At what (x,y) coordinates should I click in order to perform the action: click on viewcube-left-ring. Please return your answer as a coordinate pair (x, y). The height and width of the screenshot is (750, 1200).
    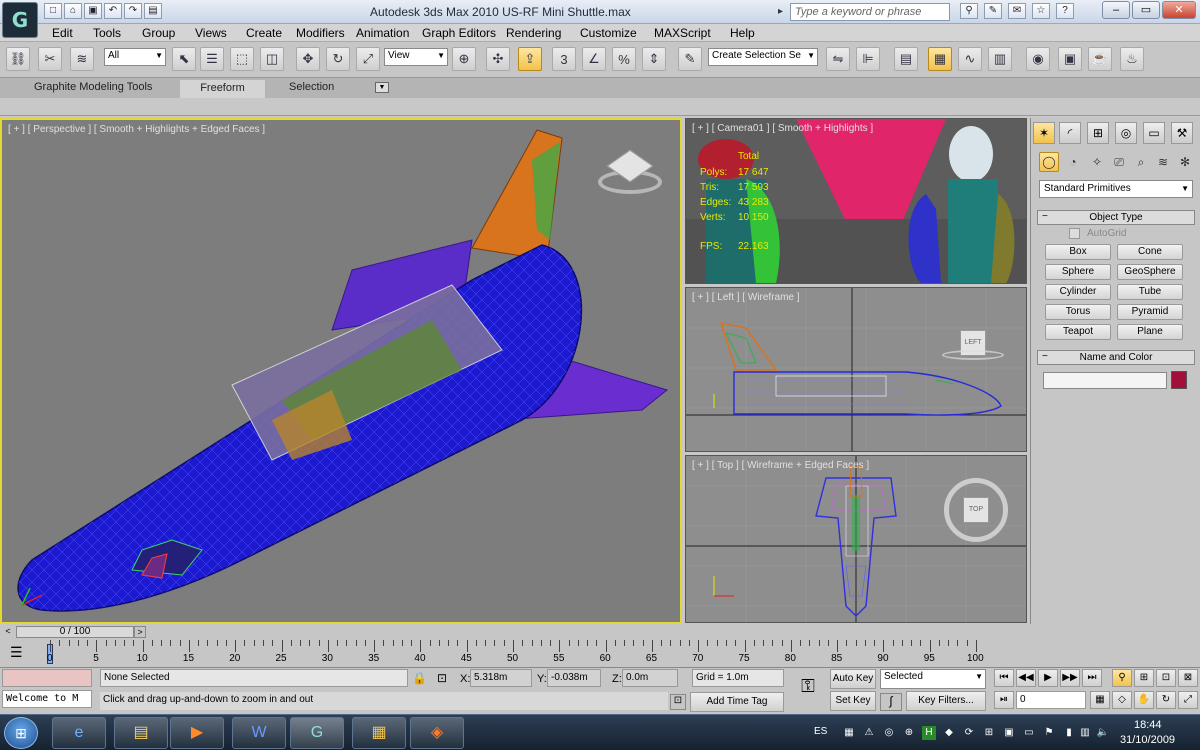
    Looking at the image, I should click on (973, 355).